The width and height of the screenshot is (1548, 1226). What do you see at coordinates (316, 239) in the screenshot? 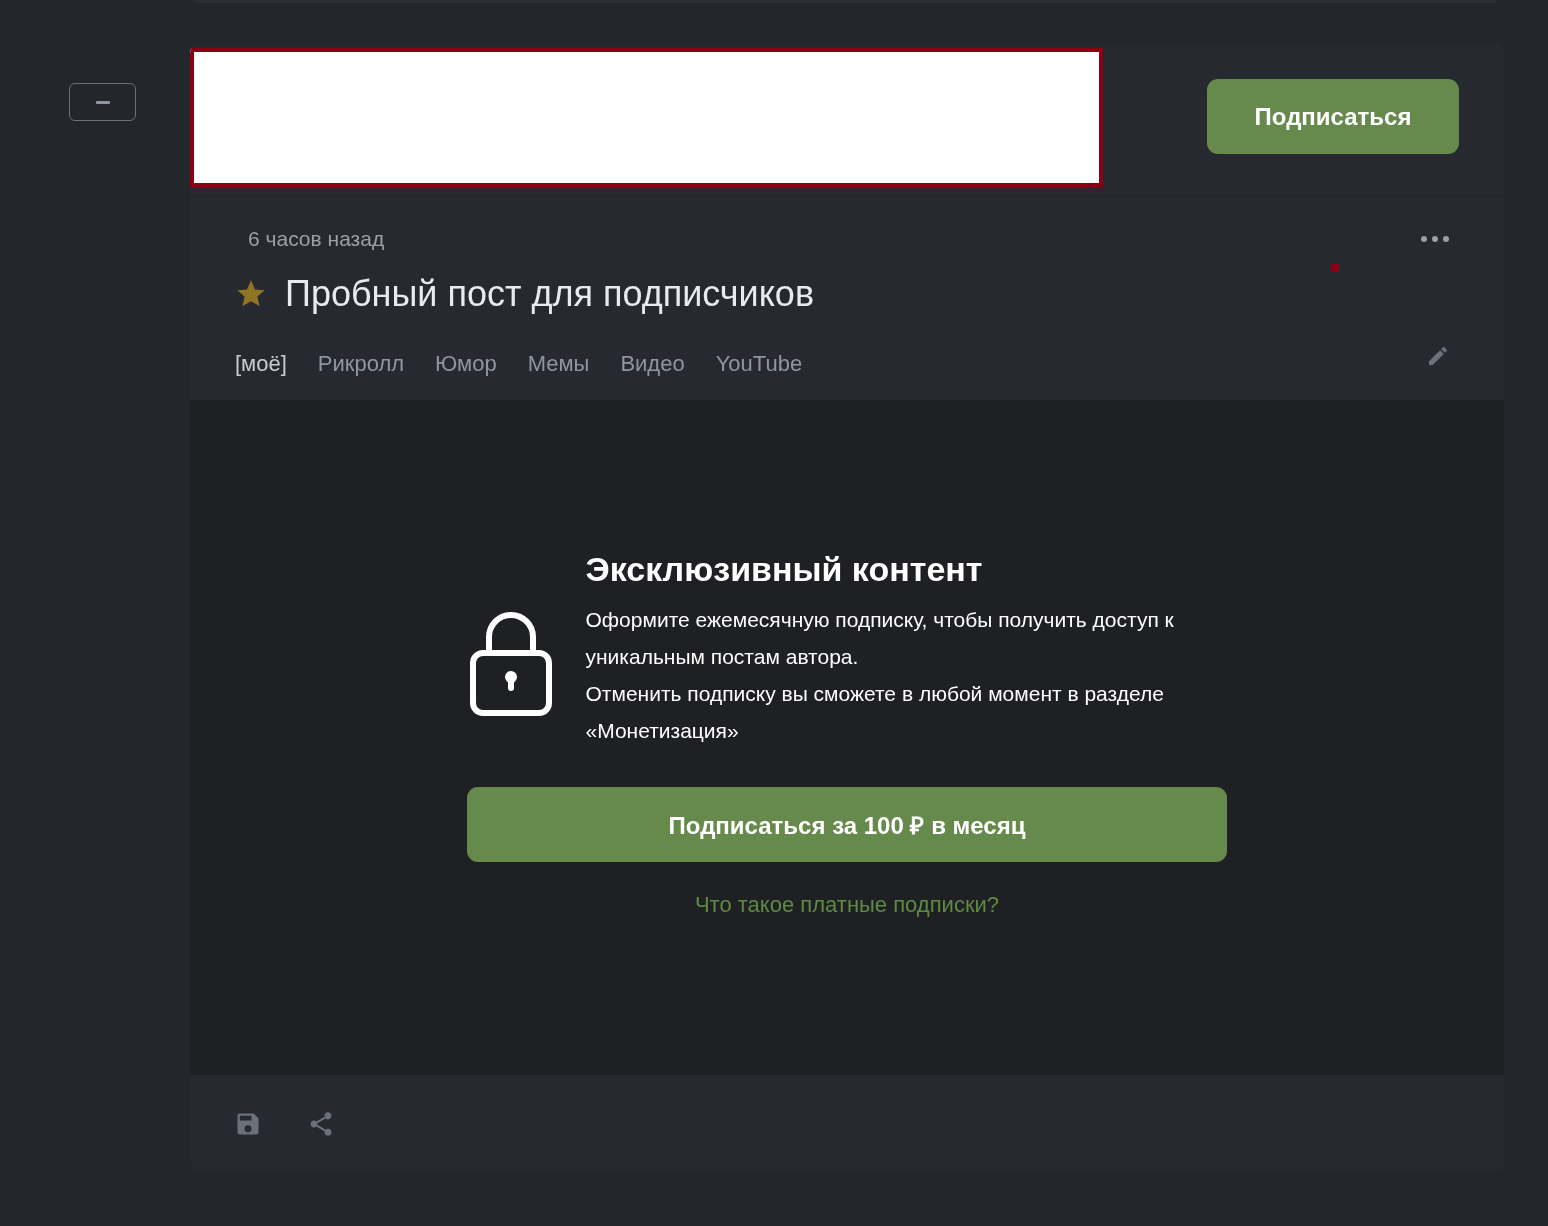
I see `post-time: 6 часов назад` at bounding box center [316, 239].